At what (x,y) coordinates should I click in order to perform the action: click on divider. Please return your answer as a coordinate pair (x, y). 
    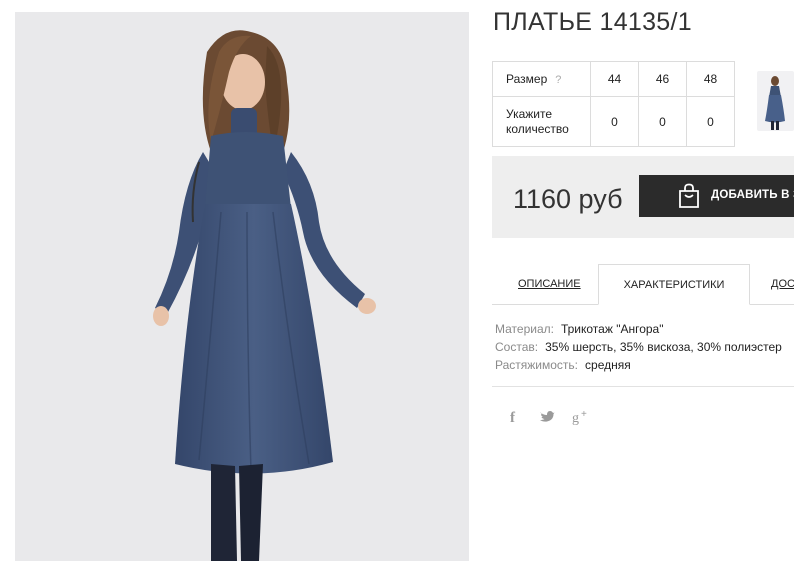
    Looking at the image, I should click on (643, 386).